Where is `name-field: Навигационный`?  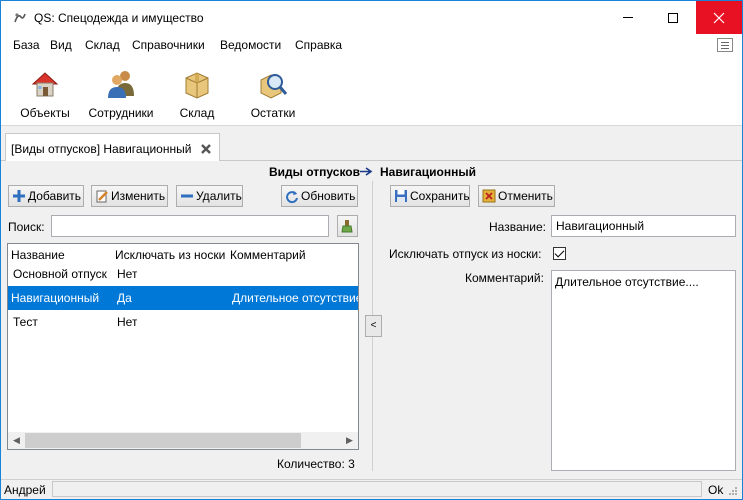
name-field: Навигационный is located at coordinates (643, 226).